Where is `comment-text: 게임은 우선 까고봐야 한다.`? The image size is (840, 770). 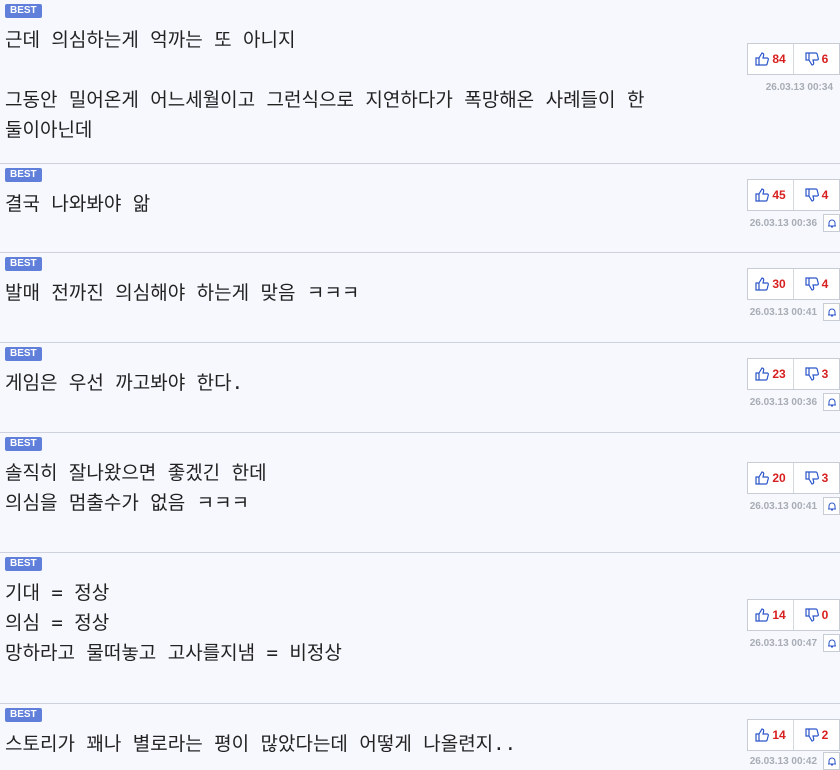
comment-text: 게임은 우선 까고봐야 한다. is located at coordinates (124, 383).